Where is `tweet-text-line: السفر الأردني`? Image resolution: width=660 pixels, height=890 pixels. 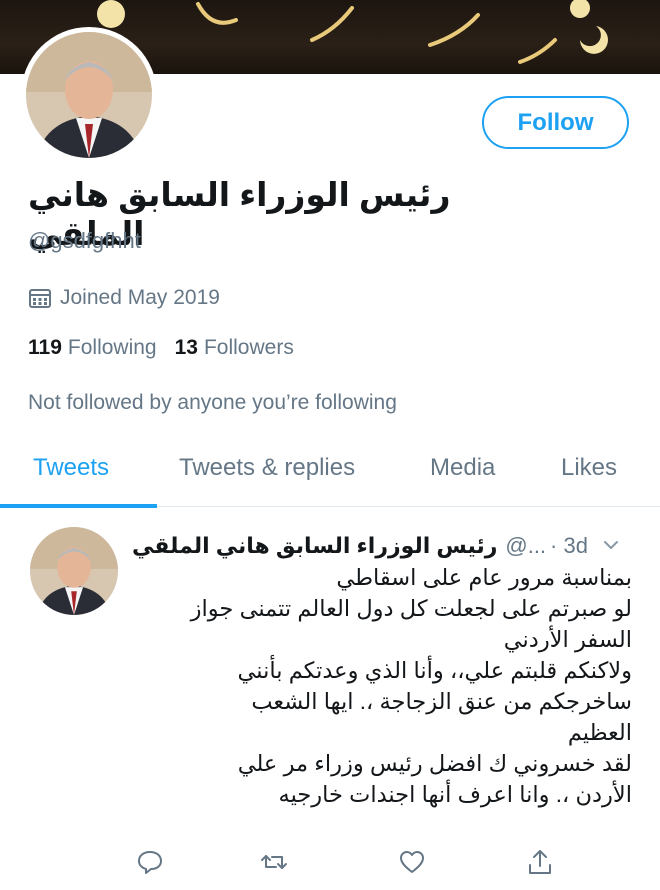 tweet-text-line: السفر الأردني is located at coordinates (567, 639).